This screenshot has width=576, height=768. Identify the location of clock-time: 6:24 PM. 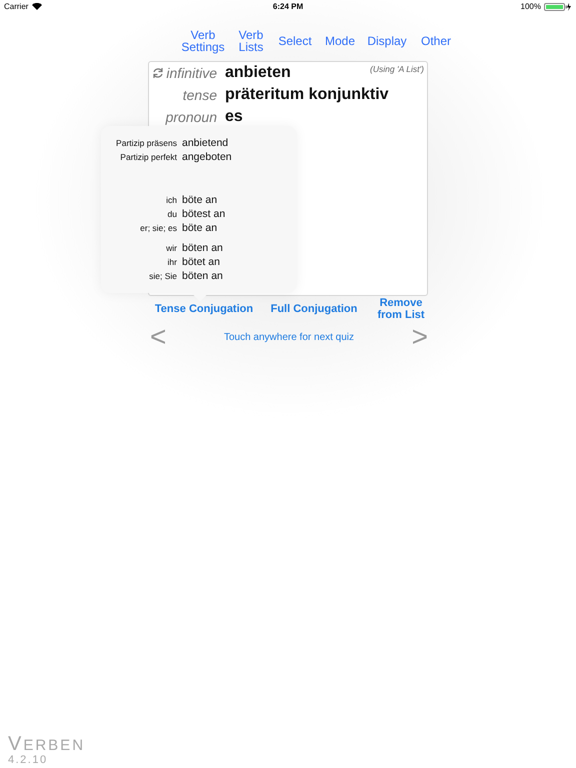
(288, 6).